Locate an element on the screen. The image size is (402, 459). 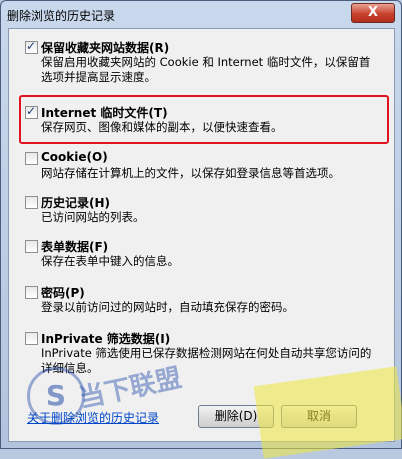
cookie-label: Cookie(O) is located at coordinates (74, 157).